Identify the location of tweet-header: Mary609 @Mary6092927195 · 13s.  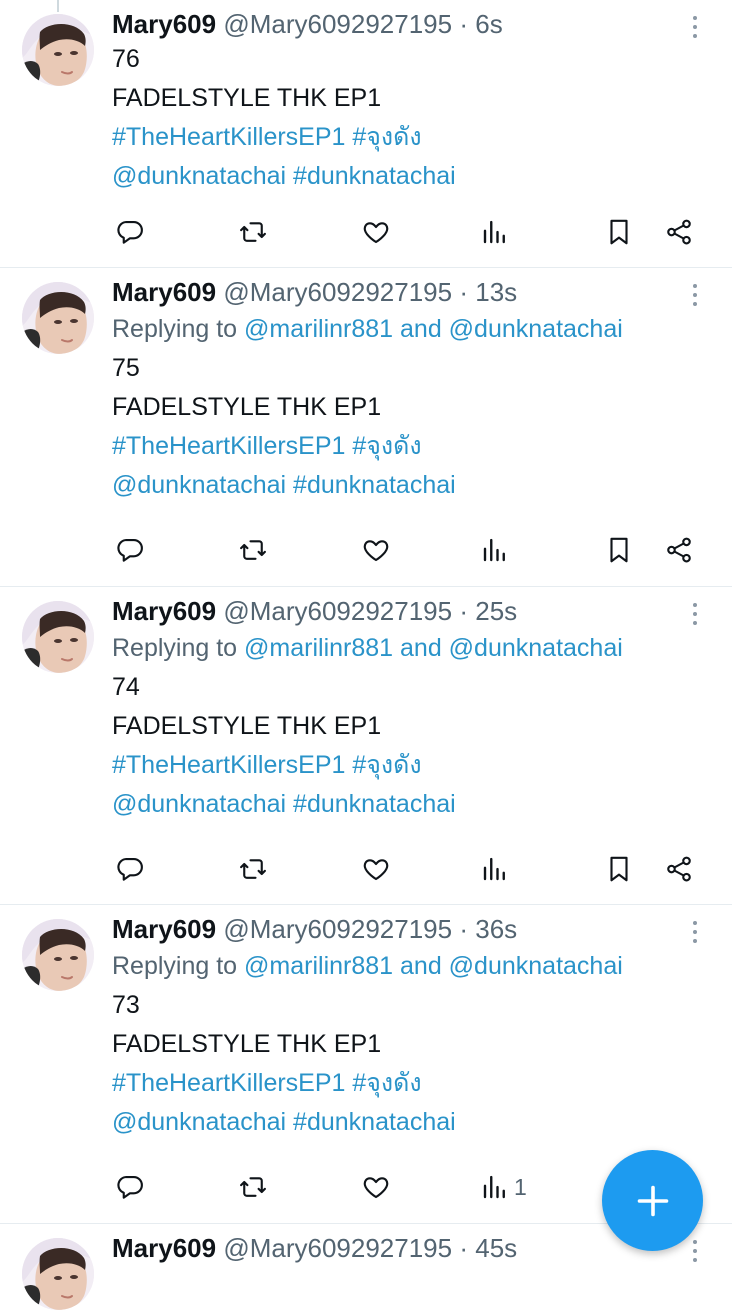
(417, 292).